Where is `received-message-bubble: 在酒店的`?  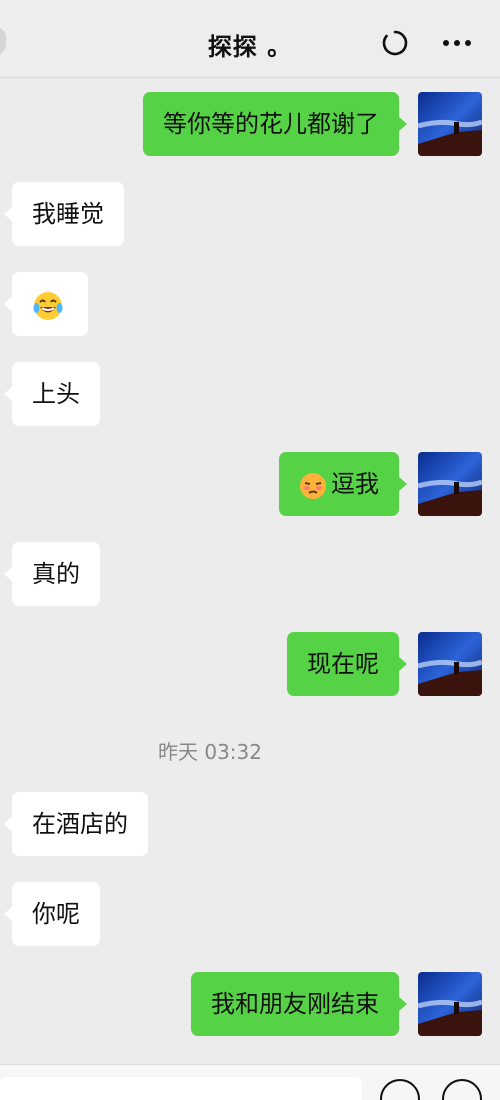 received-message-bubble: 在酒店的 is located at coordinates (76, 824).